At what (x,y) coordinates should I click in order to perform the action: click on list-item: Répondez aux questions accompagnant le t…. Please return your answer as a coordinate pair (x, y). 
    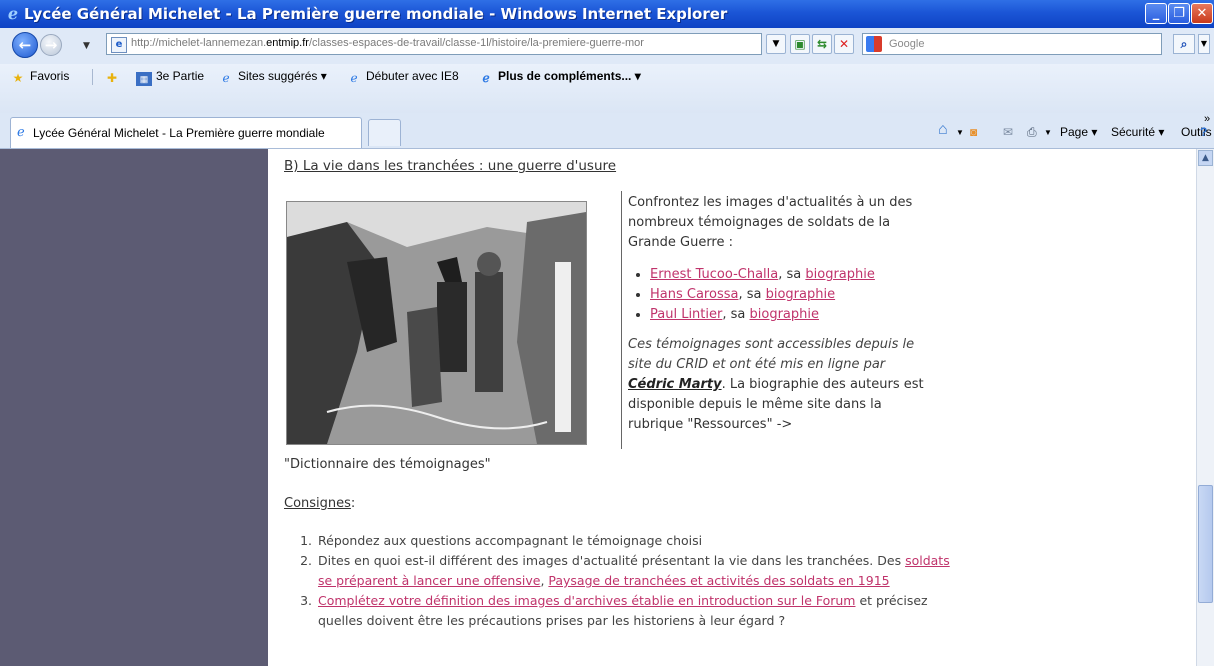
    Looking at the image, I should click on (636, 541).